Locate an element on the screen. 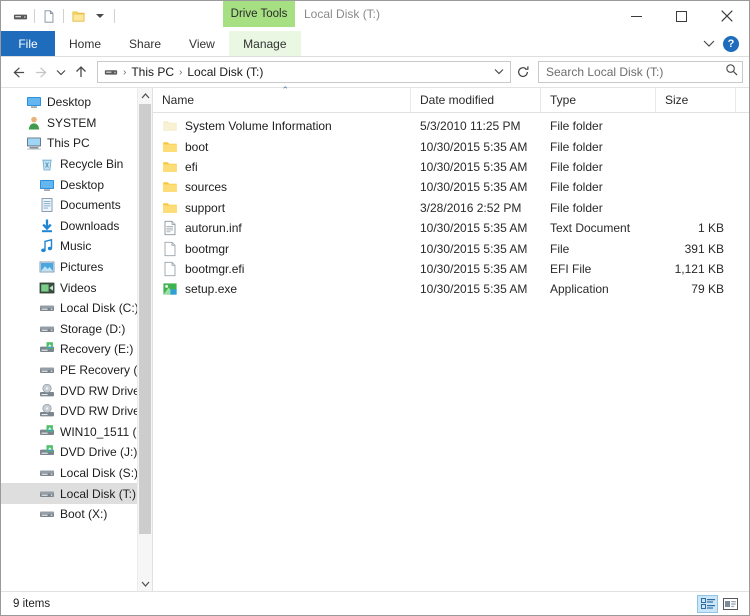 The image size is (750, 616). expand-ribbon-chevron-down-icon is located at coordinates (709, 44).